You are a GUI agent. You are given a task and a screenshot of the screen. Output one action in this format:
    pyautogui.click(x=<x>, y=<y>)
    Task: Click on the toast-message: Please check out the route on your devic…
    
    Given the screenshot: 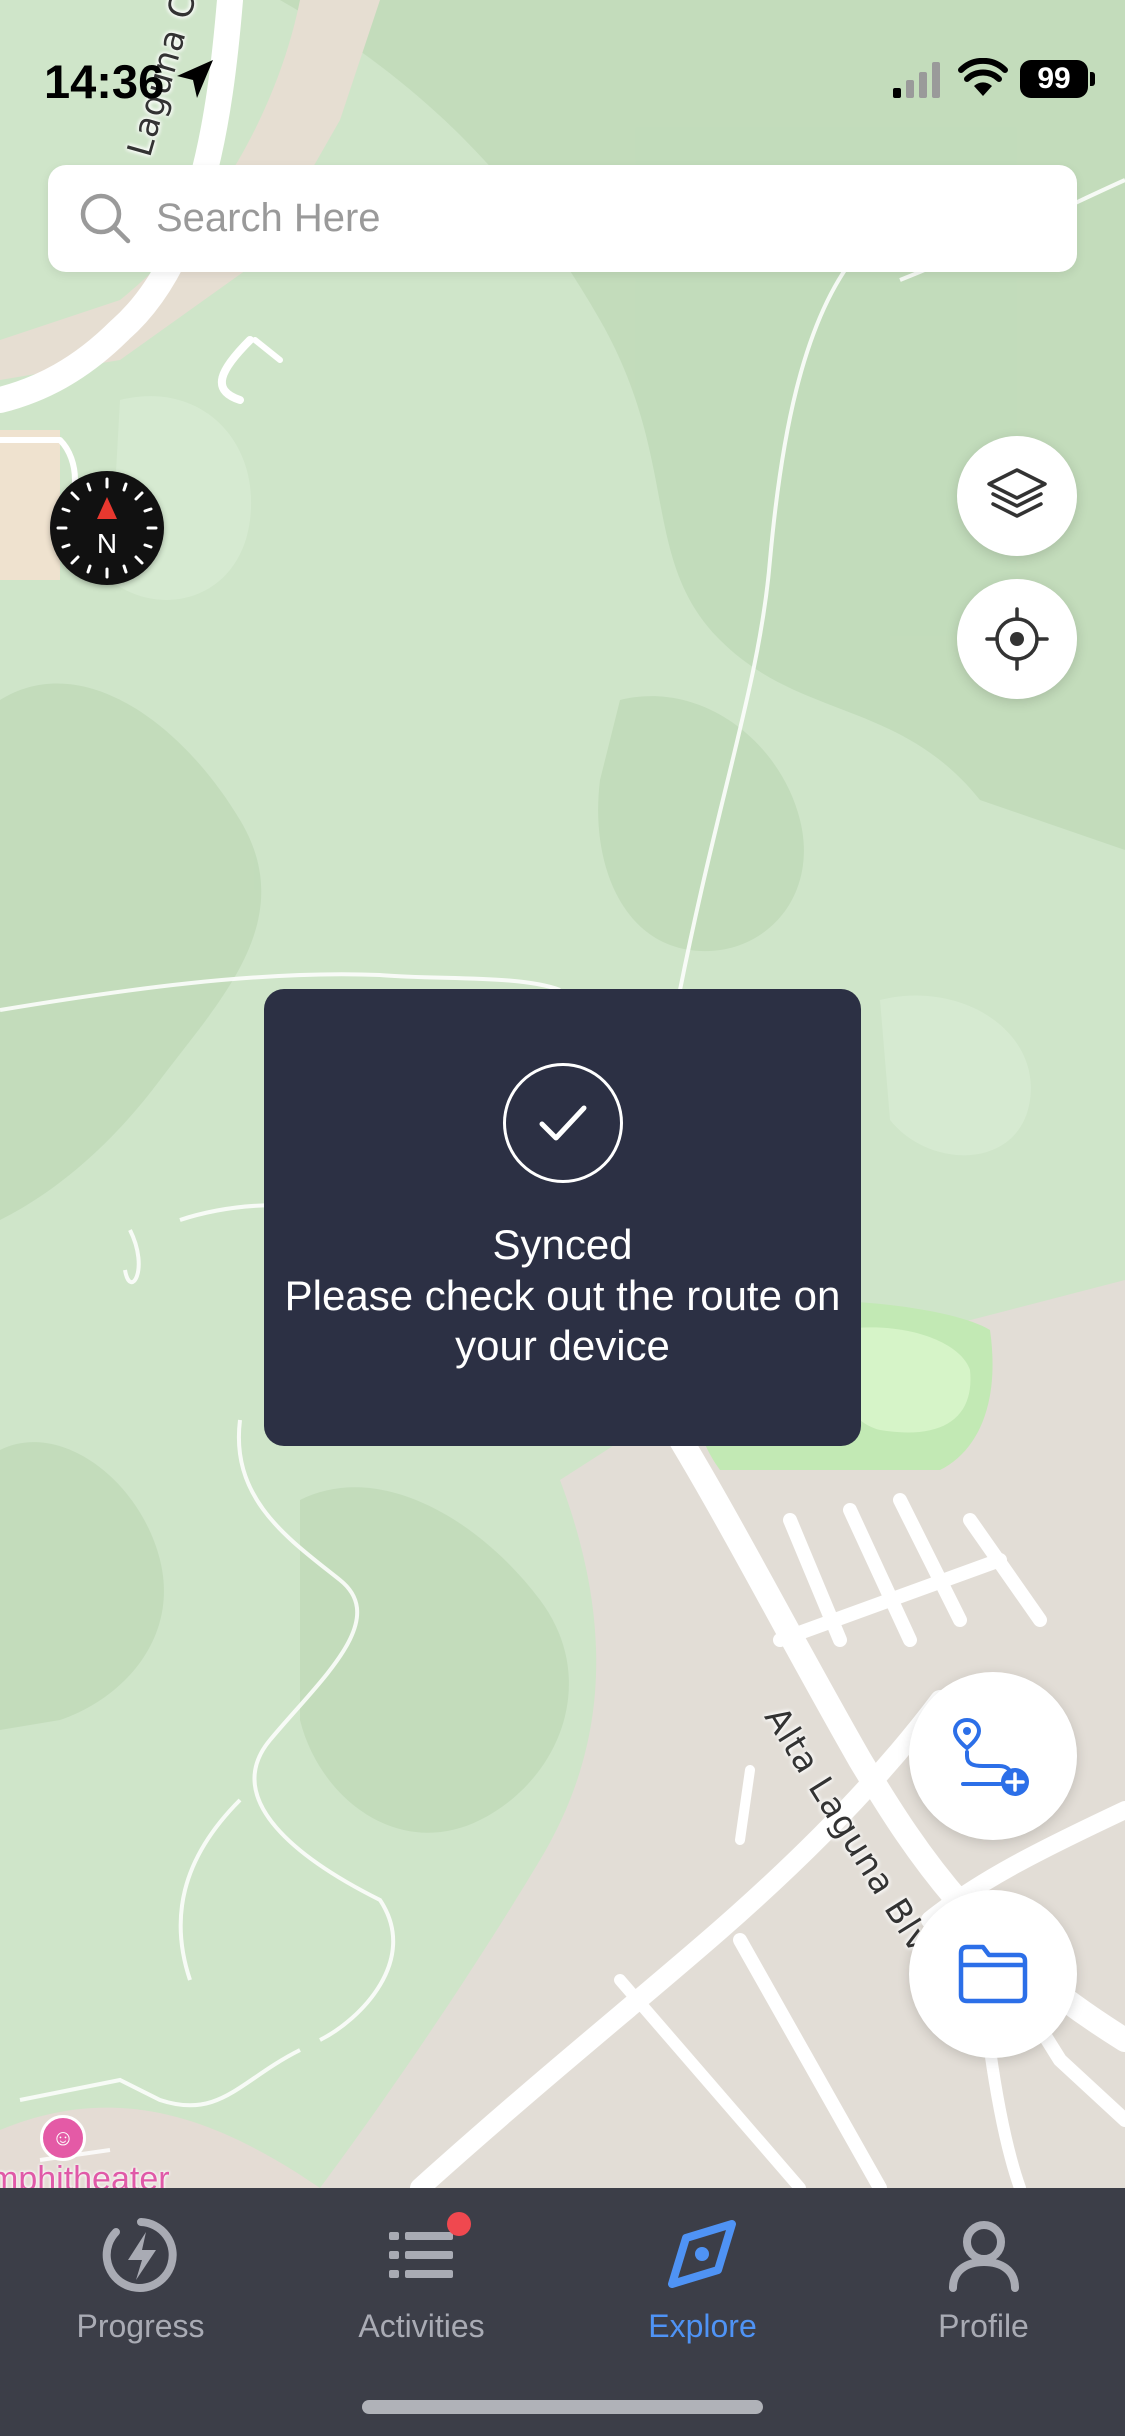 What is the action you would take?
    pyautogui.click(x=562, y=1320)
    